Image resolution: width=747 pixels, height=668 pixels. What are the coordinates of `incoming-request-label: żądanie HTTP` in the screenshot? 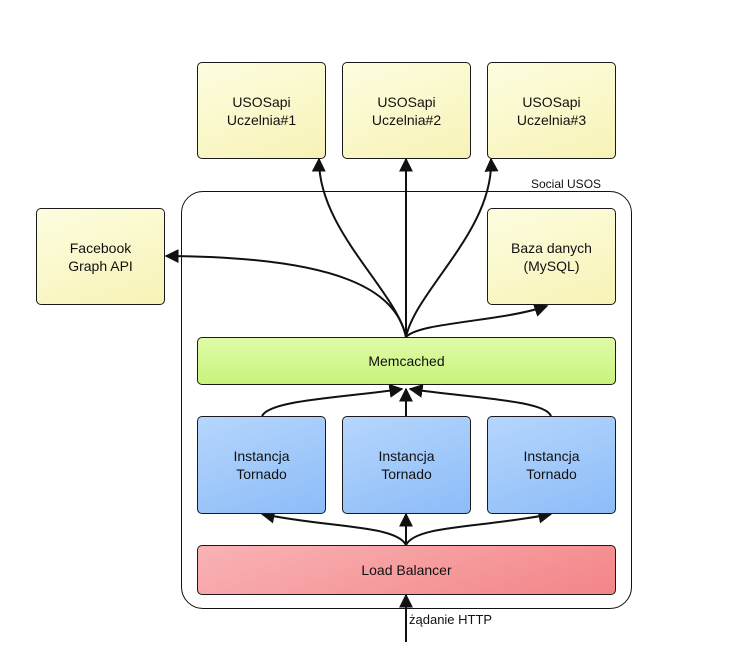 It's located at (451, 619).